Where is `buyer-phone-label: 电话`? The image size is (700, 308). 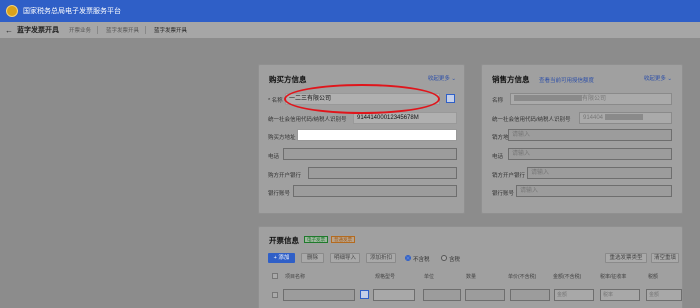
buyer-phone-label: 电话 is located at coordinates (274, 157).